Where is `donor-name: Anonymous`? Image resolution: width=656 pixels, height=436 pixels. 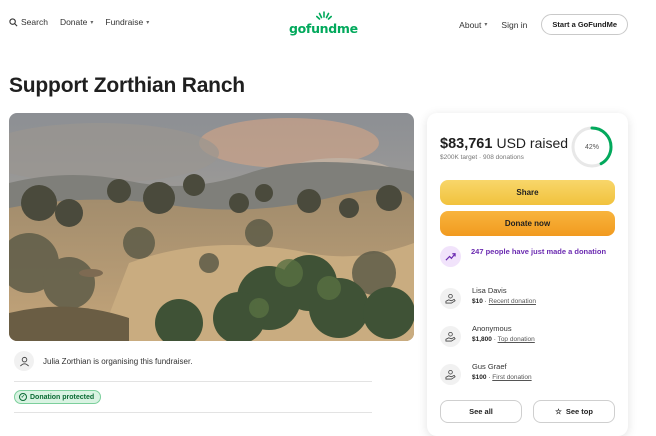
donor-name: Anonymous is located at coordinates (492, 328).